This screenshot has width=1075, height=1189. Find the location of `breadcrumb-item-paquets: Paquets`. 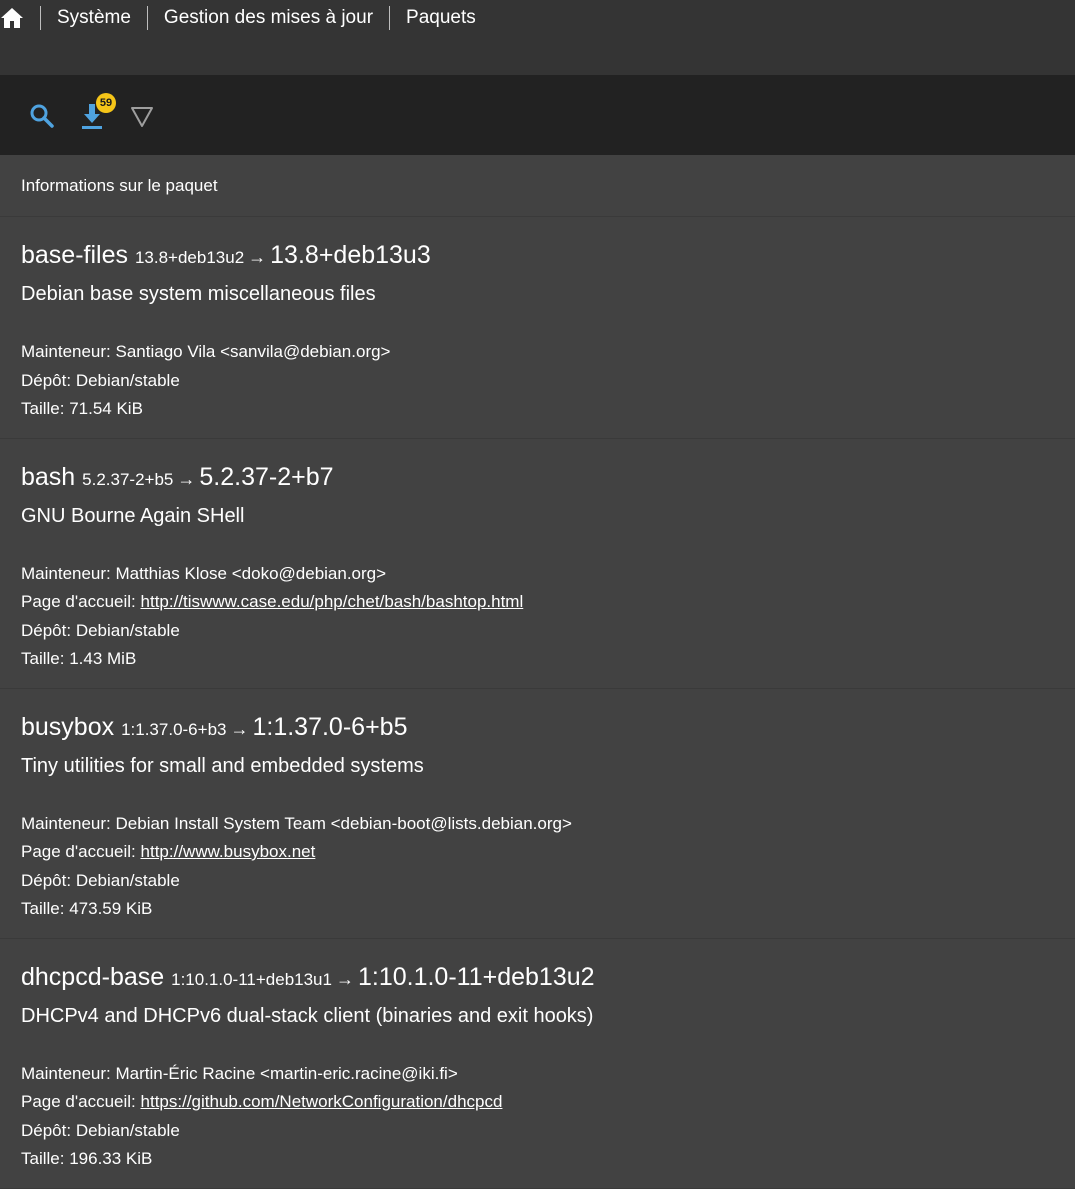

breadcrumb-item-paquets: Paquets is located at coordinates (441, 18).